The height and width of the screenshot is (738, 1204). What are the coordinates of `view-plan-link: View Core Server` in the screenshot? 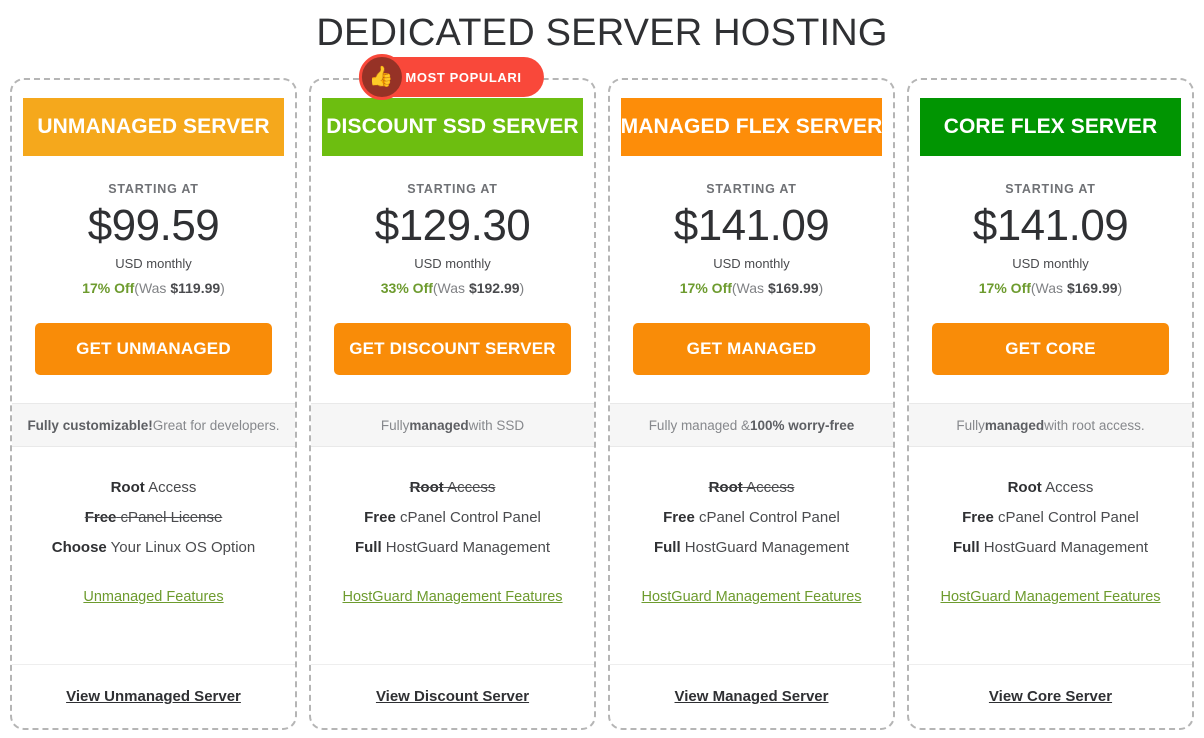 It's located at (1050, 696).